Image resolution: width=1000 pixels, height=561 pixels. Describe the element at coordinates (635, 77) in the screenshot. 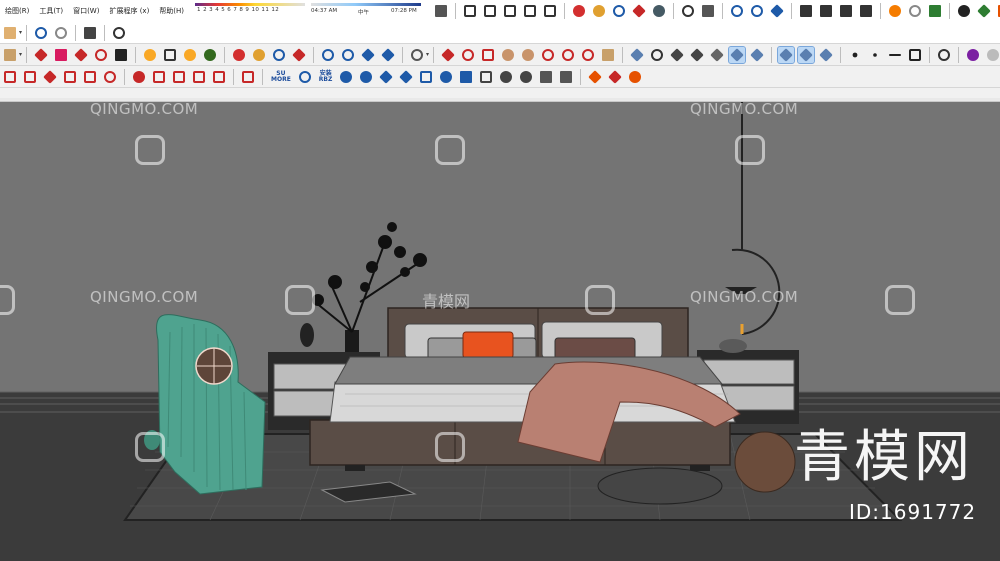

I see `flame-icon` at that location.